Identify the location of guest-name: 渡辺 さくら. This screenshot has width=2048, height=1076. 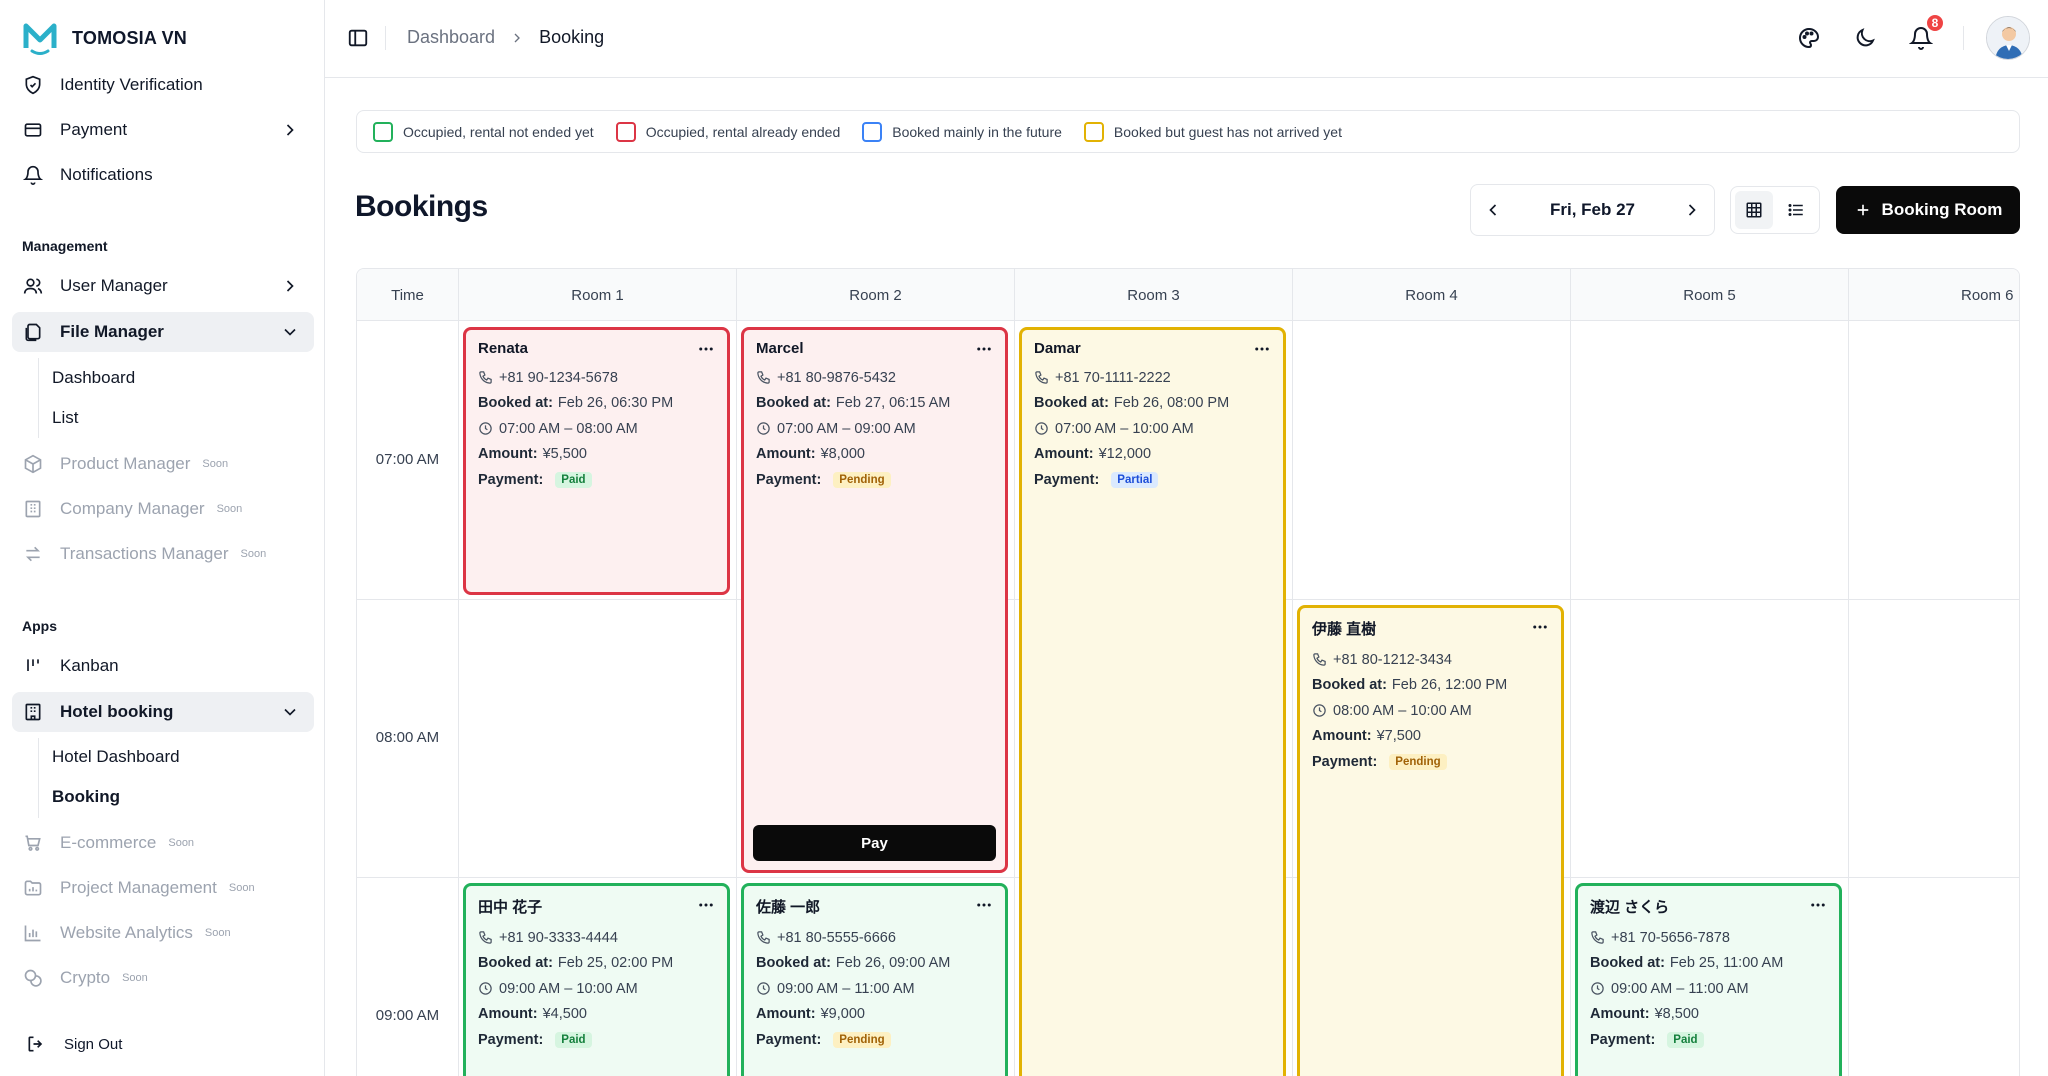
(1630, 907).